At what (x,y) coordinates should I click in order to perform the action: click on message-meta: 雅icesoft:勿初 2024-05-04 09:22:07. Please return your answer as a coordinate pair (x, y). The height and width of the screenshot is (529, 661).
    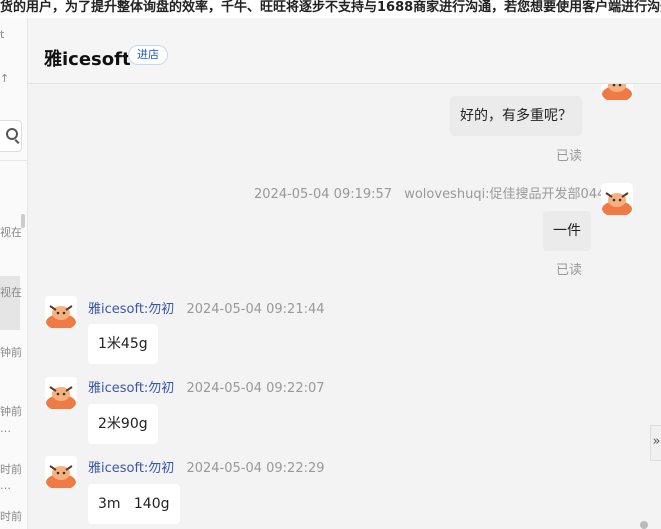
    Looking at the image, I should click on (206, 386).